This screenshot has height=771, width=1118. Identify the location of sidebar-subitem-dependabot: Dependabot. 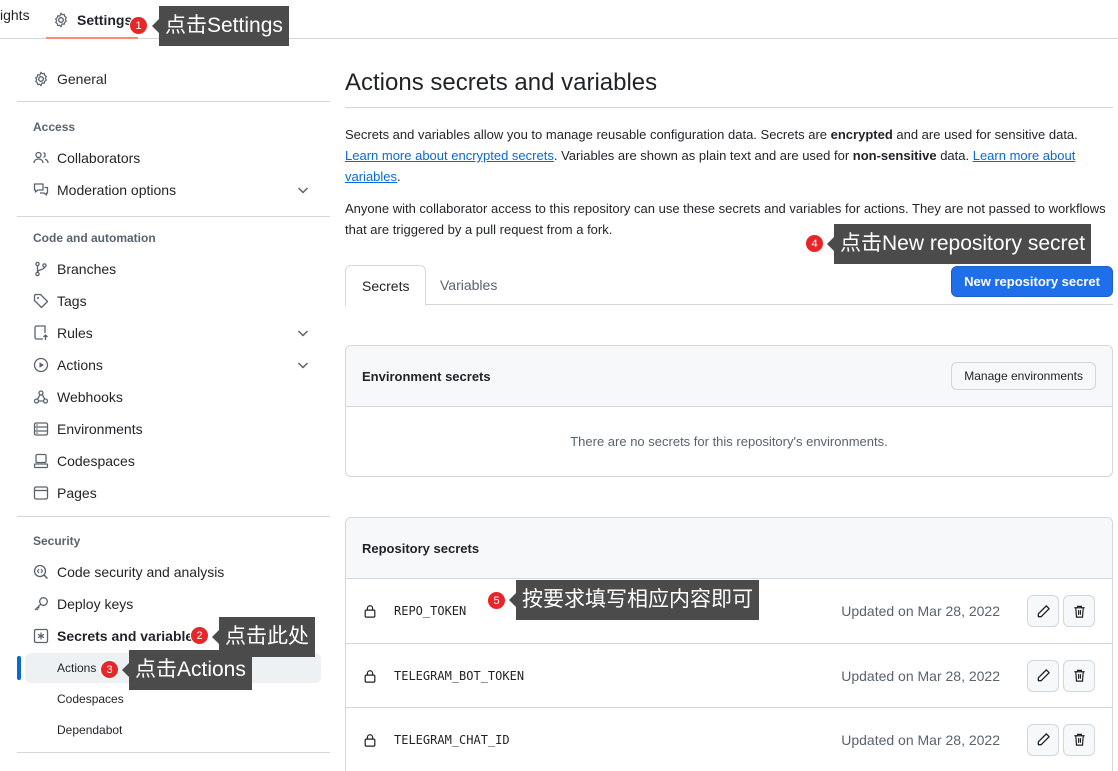
(173, 730).